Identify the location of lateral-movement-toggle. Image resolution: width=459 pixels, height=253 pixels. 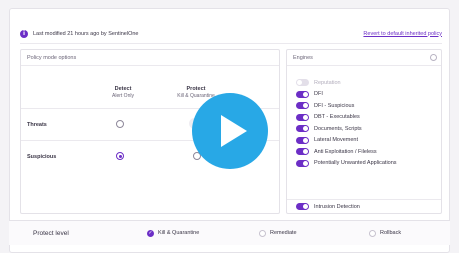
(302, 140).